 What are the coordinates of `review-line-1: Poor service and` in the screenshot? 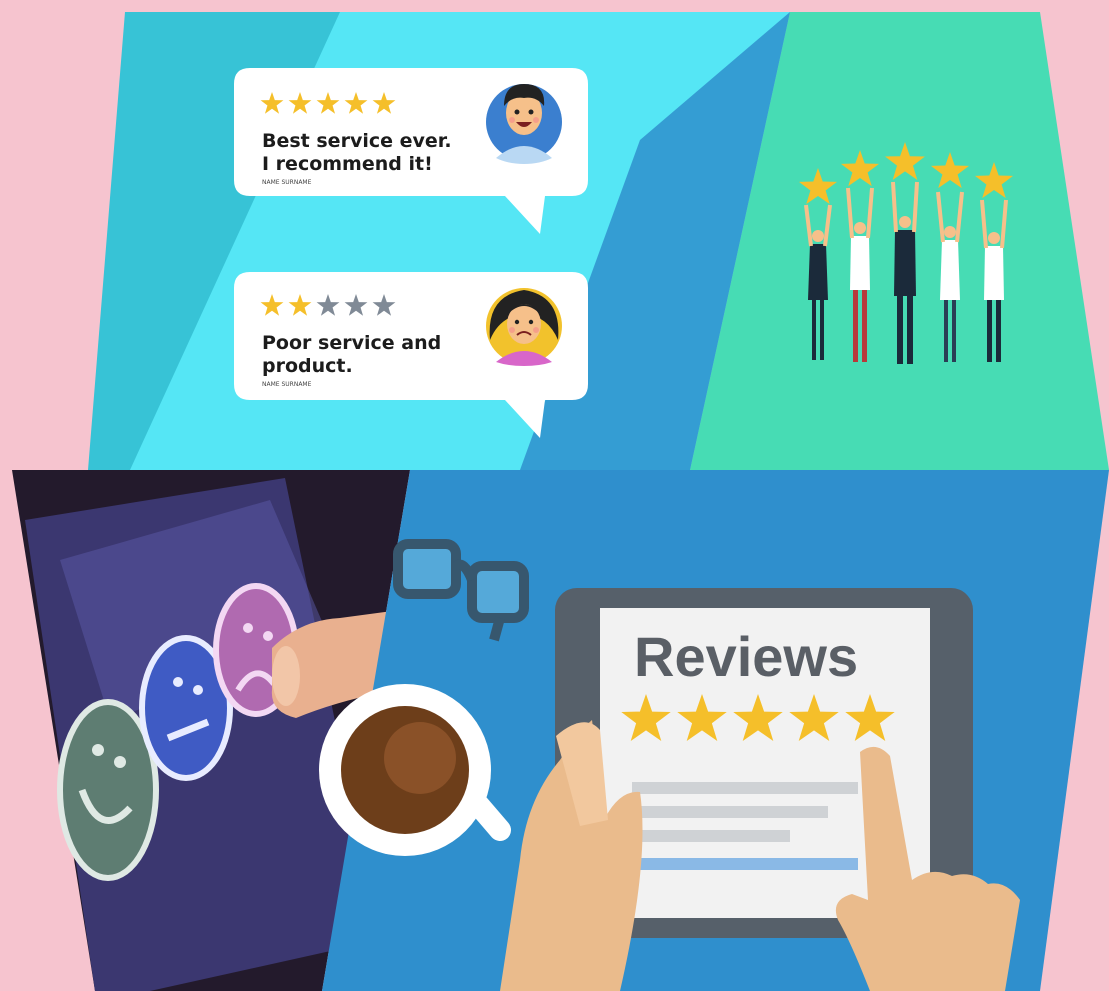 It's located at (351, 343).